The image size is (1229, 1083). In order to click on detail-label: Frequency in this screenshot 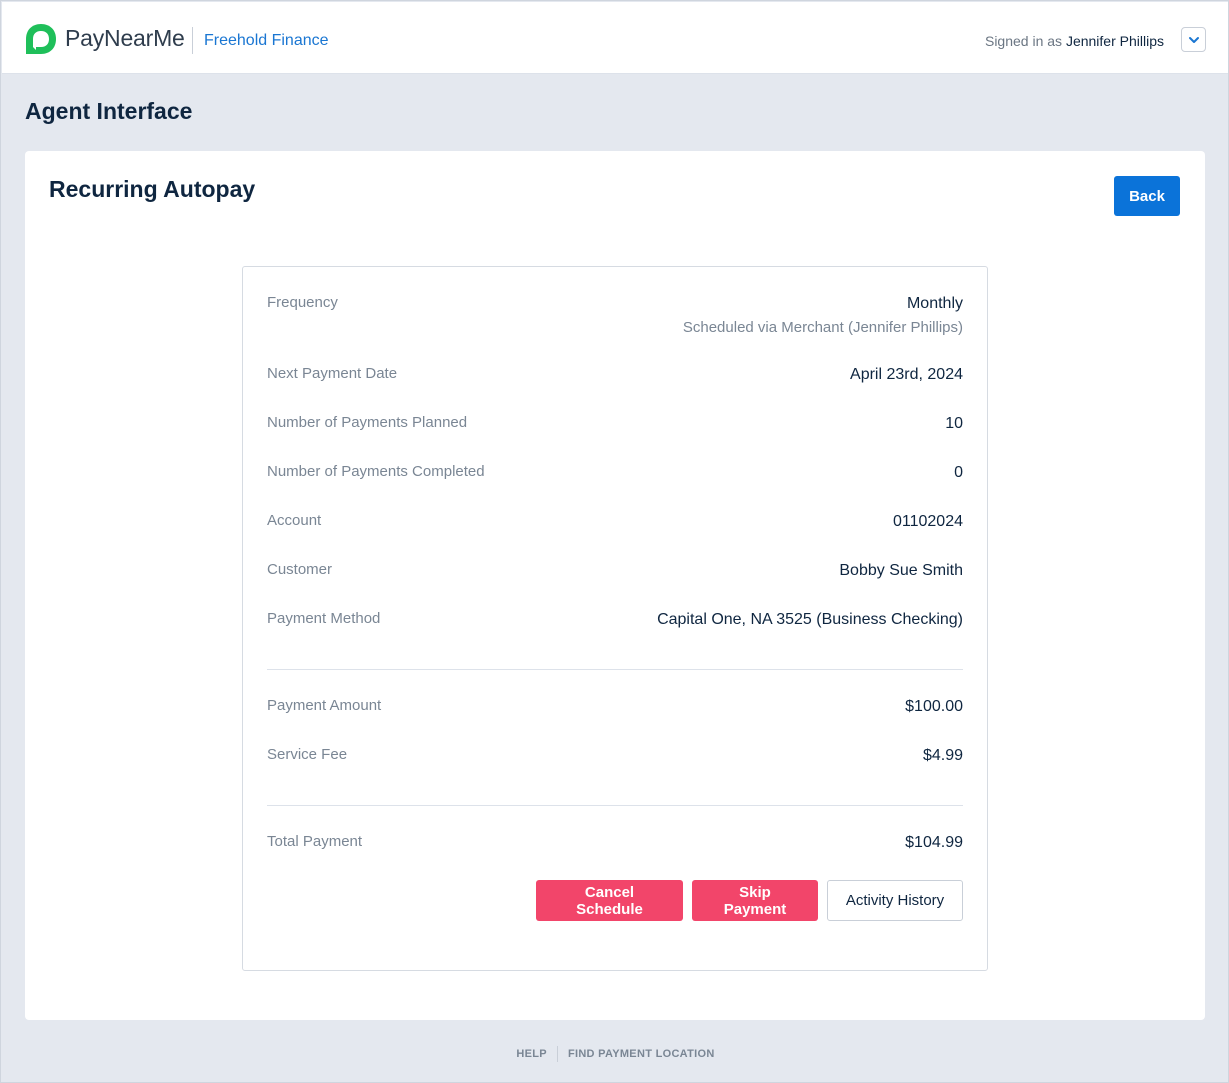, I will do `click(302, 302)`.